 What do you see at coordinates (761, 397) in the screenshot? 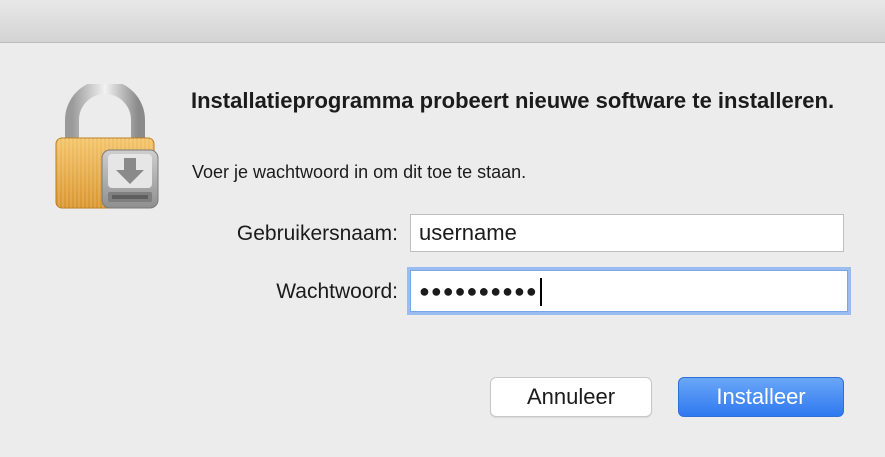
I see `install-button: Installeer` at bounding box center [761, 397].